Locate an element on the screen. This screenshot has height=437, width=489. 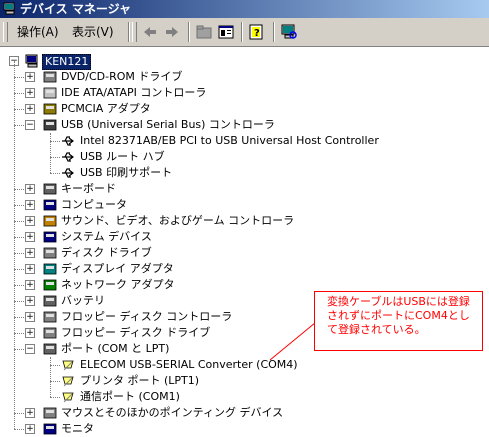
annotation-layer is located at coordinates (295, 339).